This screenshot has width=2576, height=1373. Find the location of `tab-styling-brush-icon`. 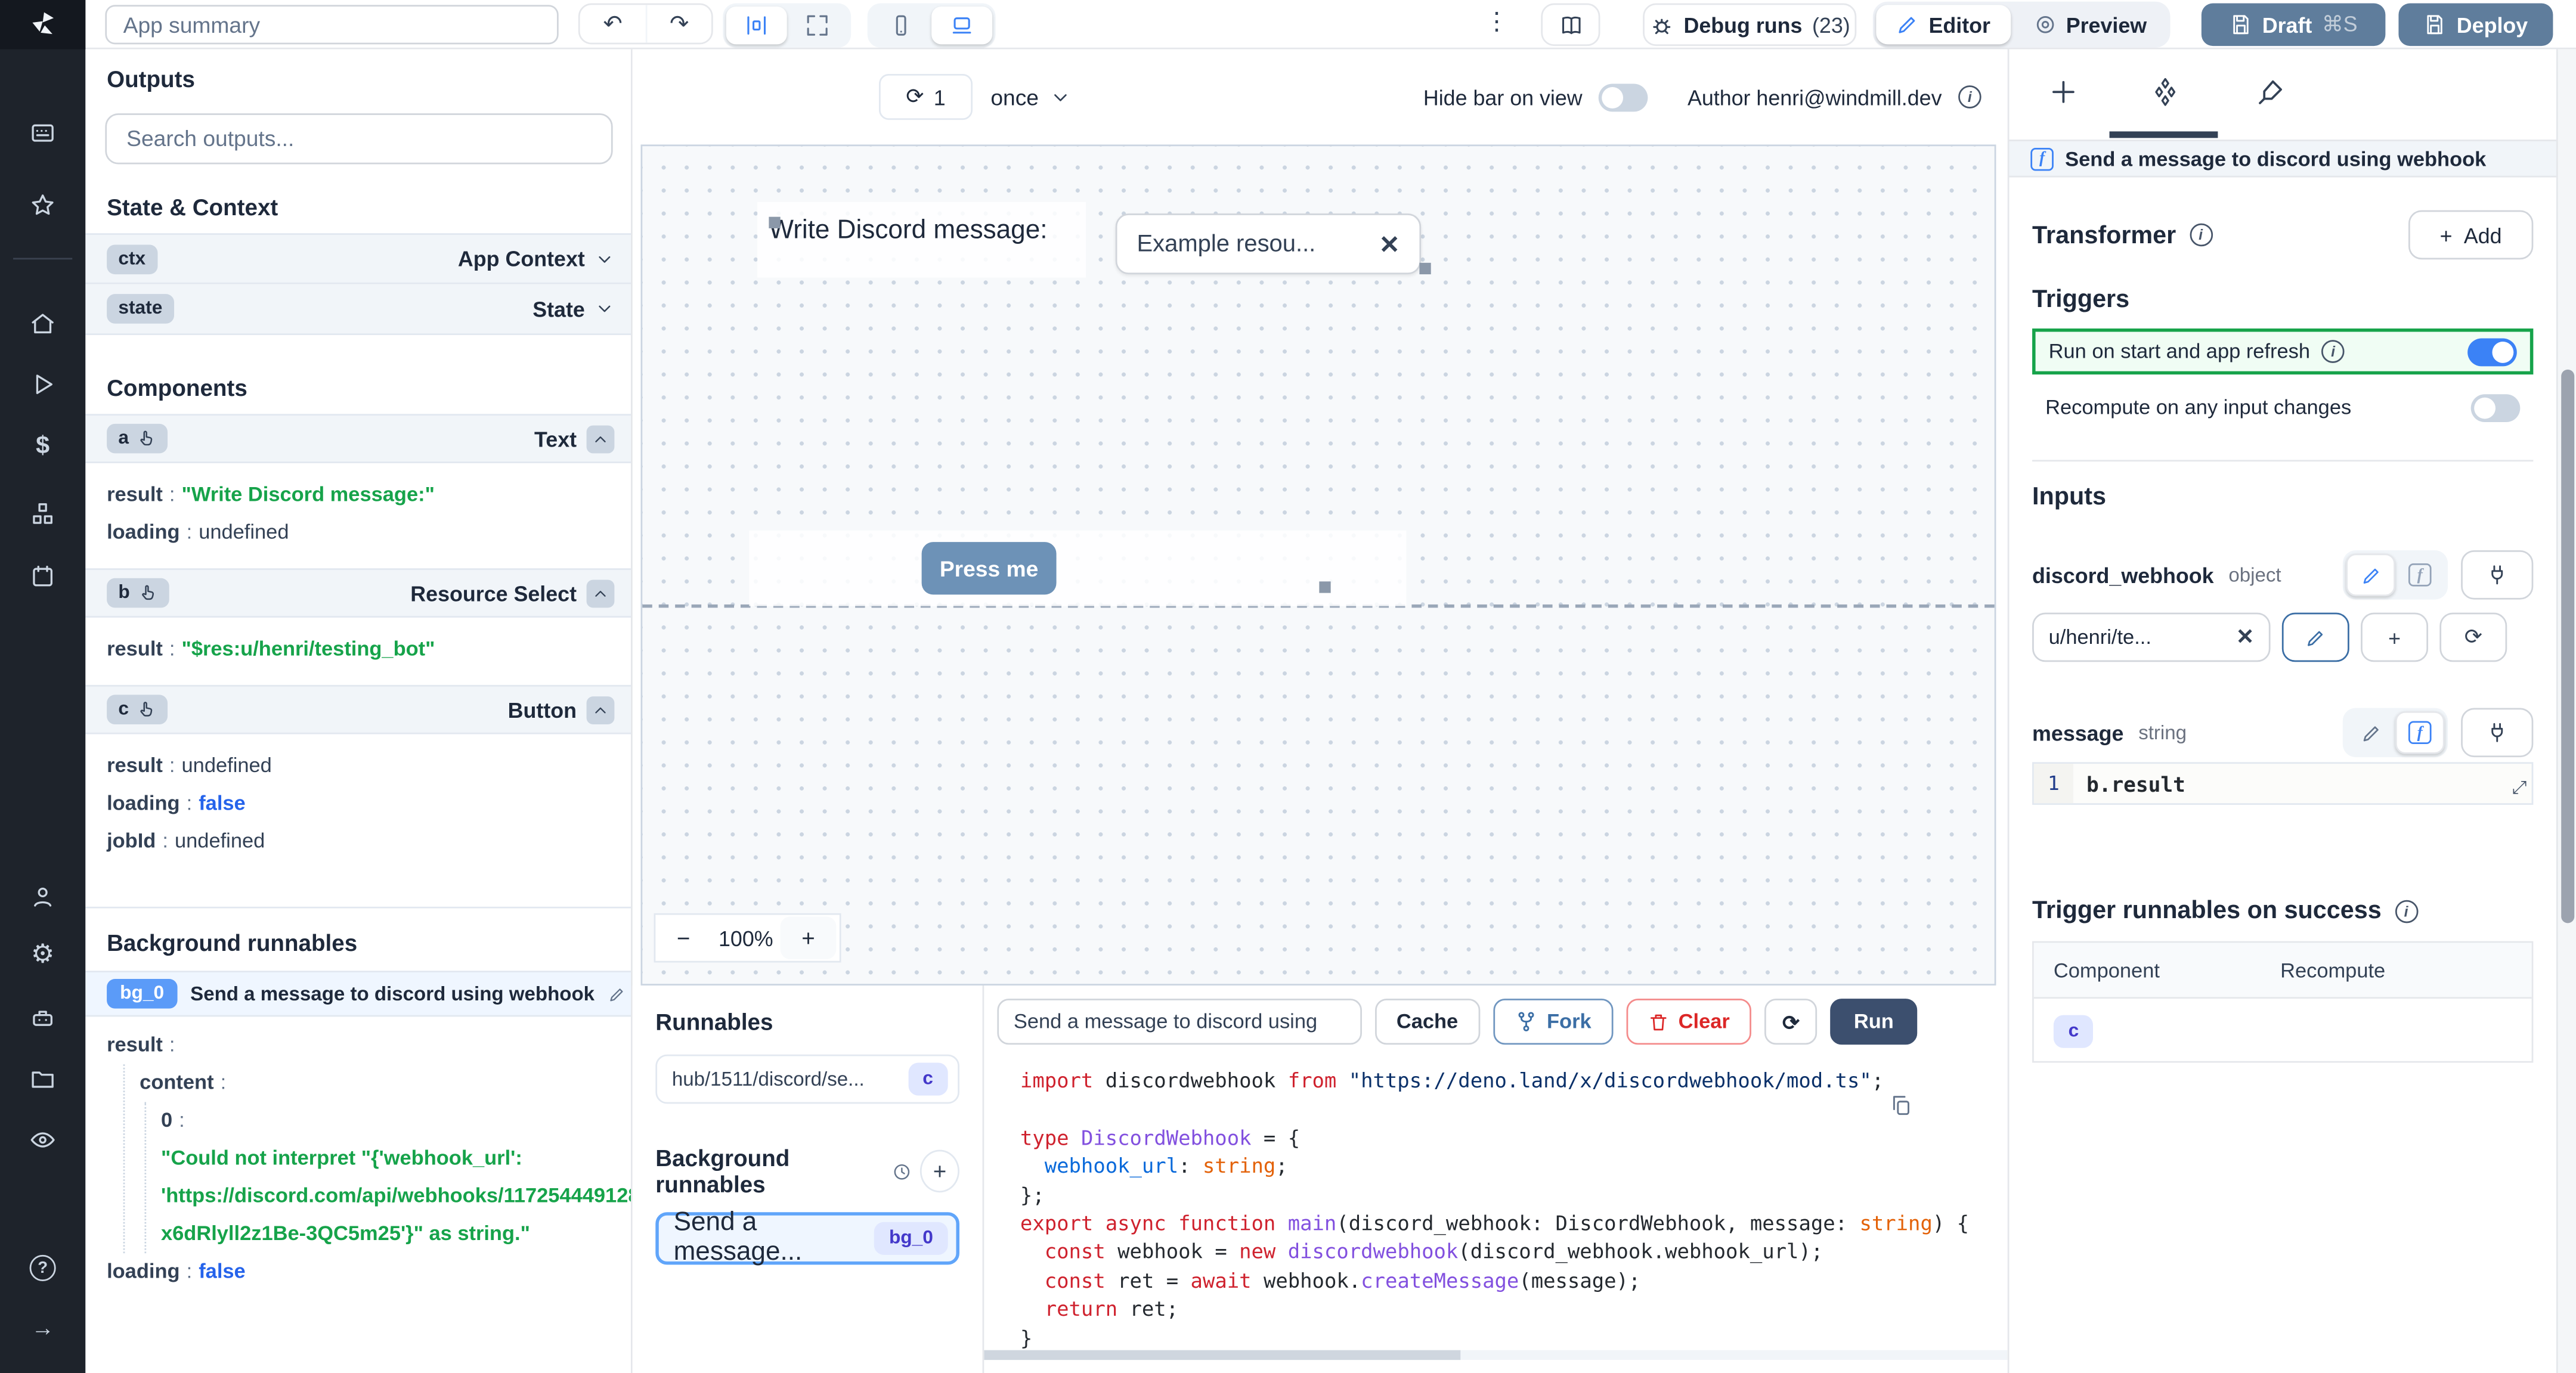

tab-styling-brush-icon is located at coordinates (2271, 92).